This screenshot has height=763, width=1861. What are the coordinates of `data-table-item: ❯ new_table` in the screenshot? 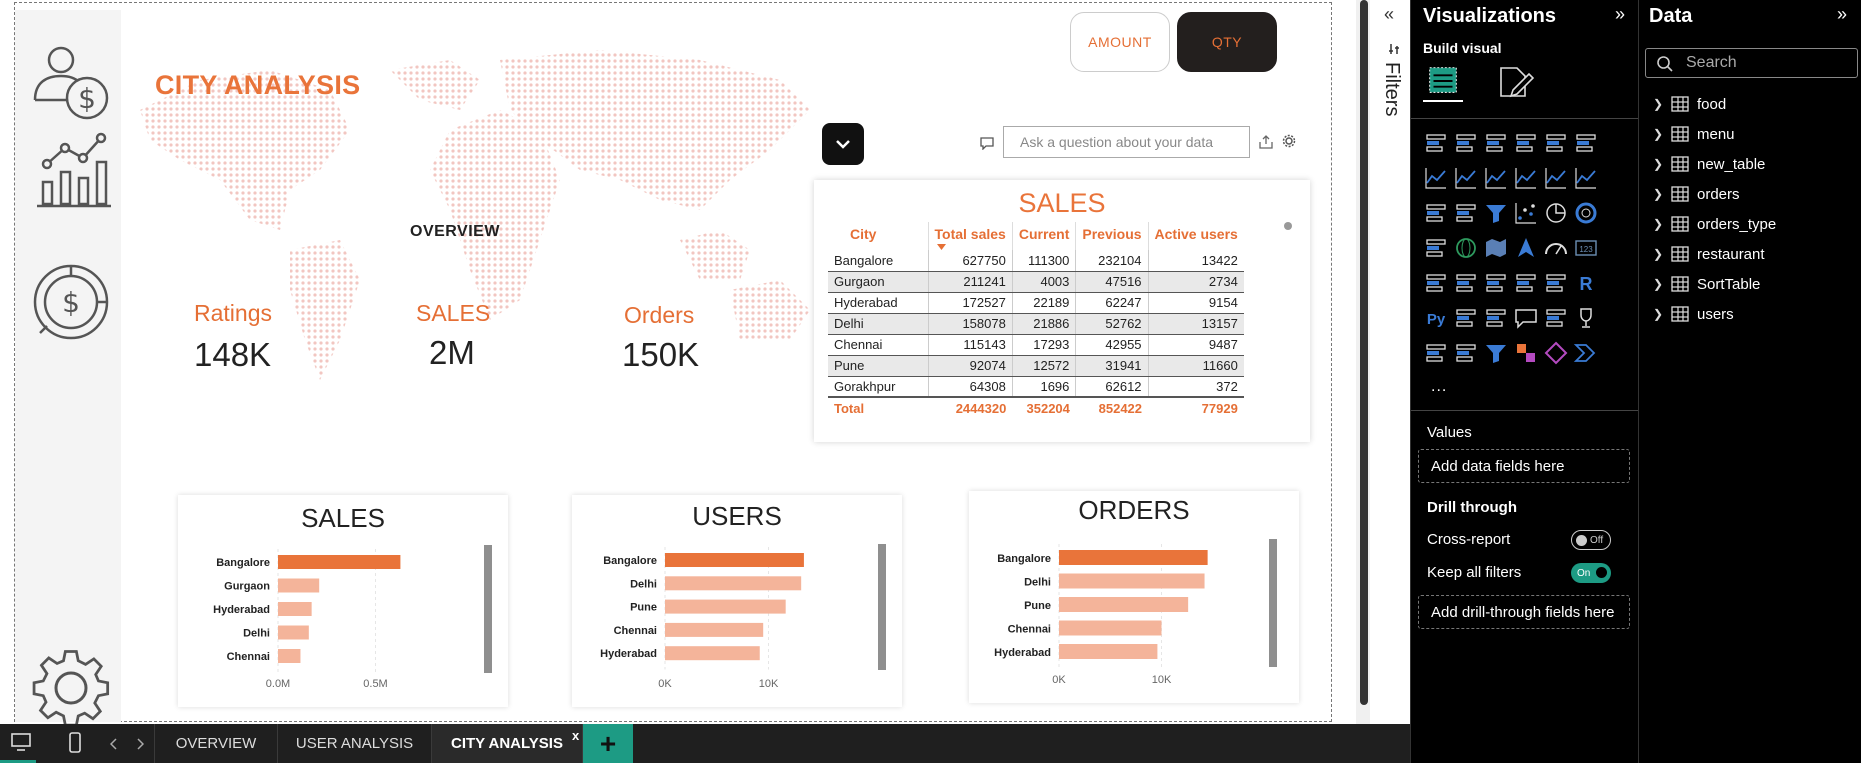 It's located at (1753, 164).